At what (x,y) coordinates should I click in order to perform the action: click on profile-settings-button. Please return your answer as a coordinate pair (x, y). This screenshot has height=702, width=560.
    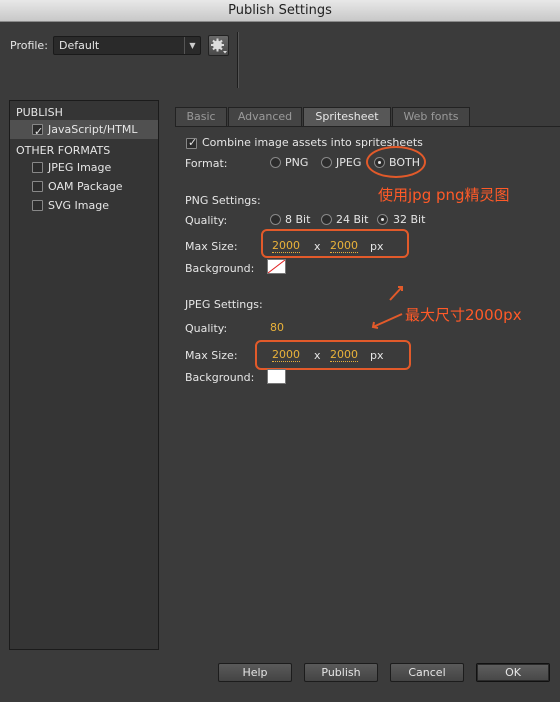
    Looking at the image, I should click on (218, 45).